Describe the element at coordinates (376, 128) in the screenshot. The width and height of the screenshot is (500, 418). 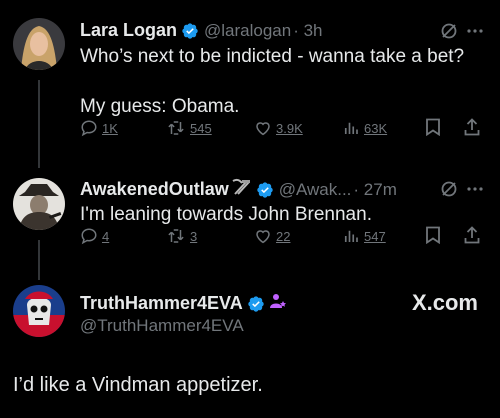
I see `tweet1-view-count: 63K` at that location.